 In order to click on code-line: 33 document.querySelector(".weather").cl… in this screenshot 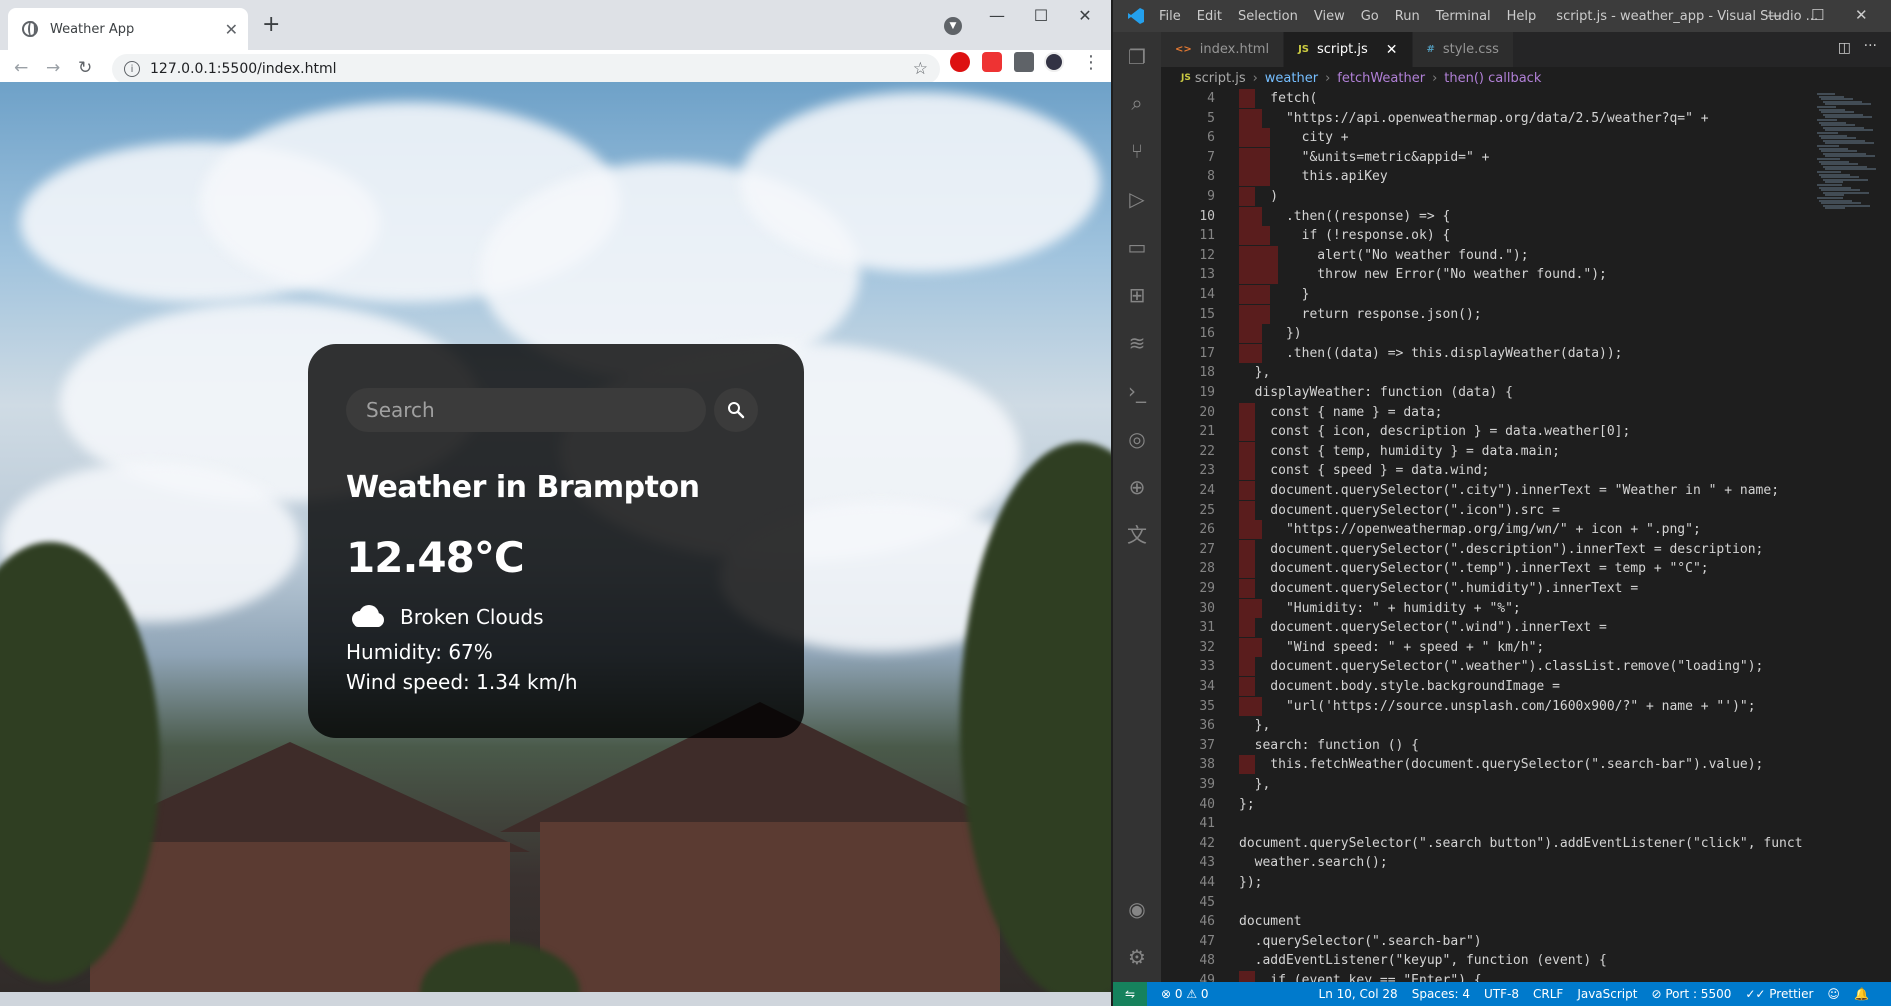, I will do `click(1501, 667)`.